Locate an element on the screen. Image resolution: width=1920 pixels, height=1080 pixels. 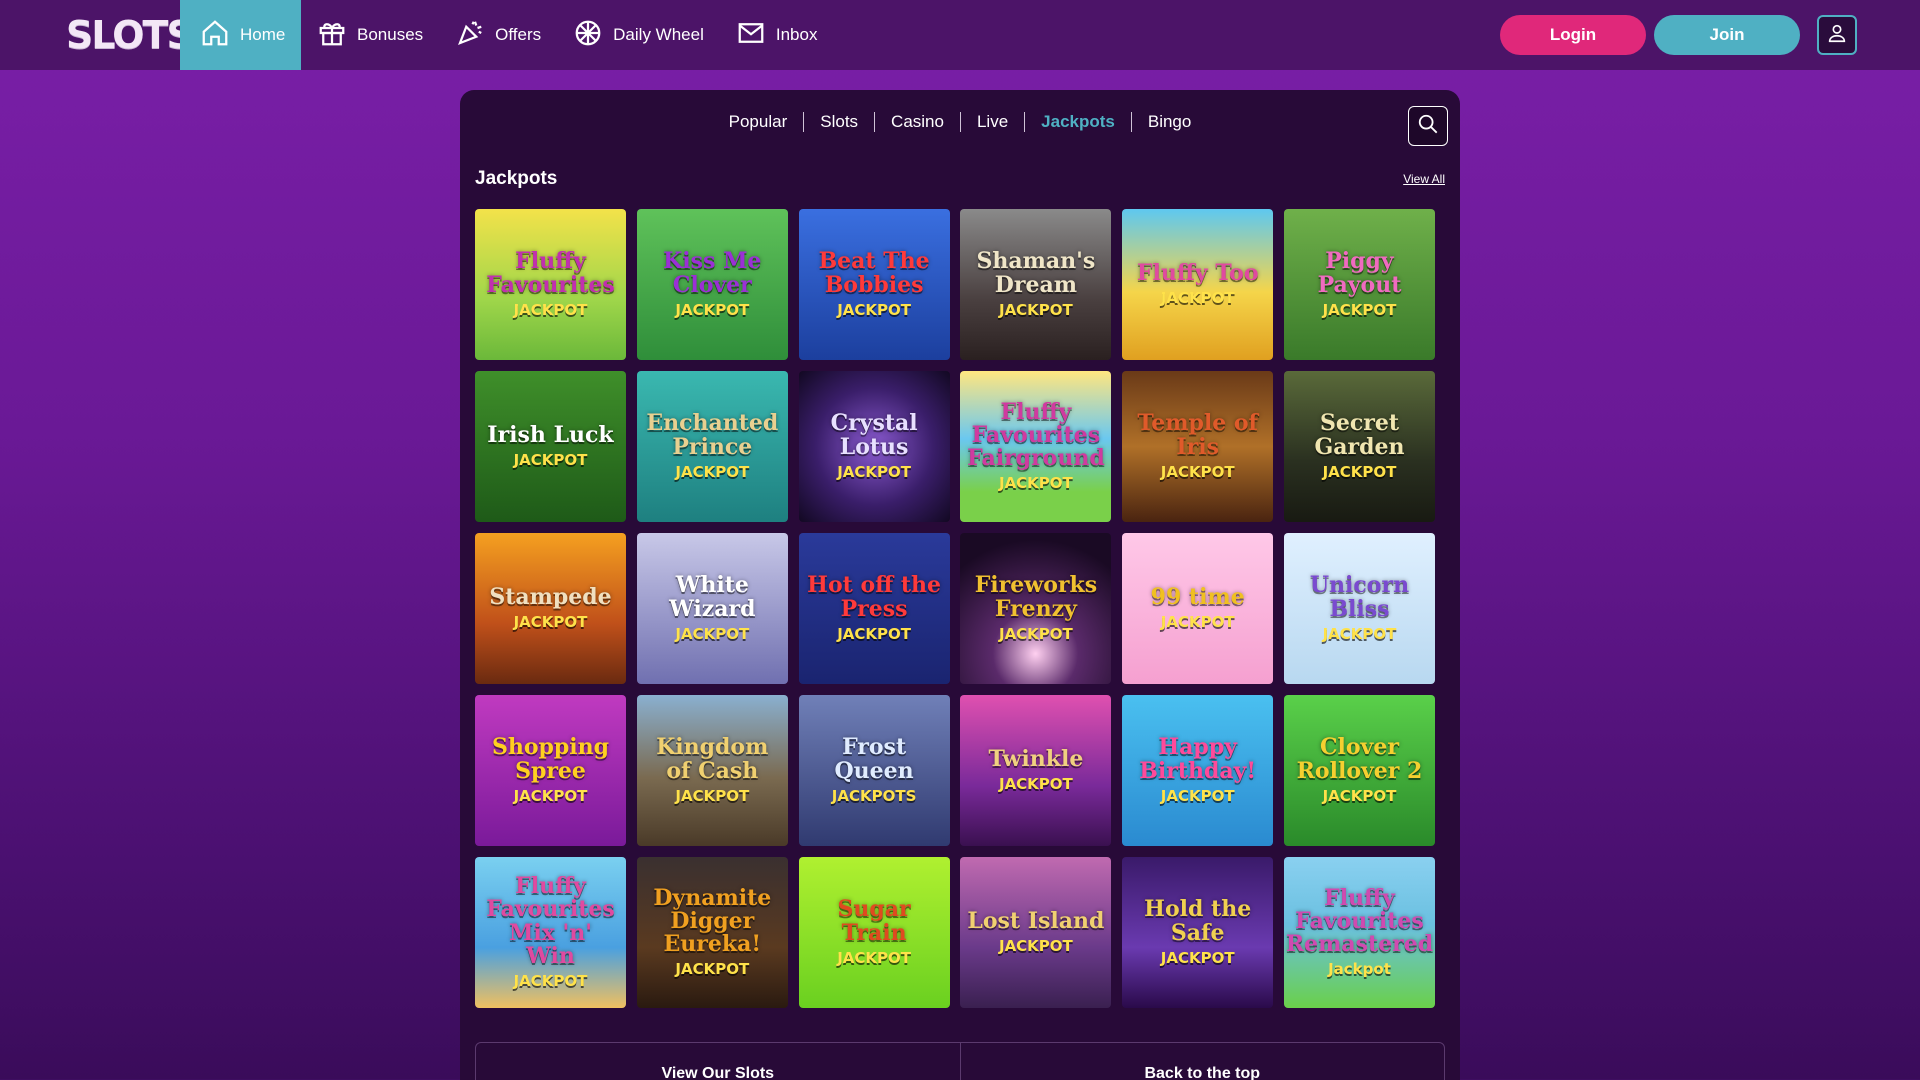
nav-offers-label: Offers is located at coordinates (518, 34).